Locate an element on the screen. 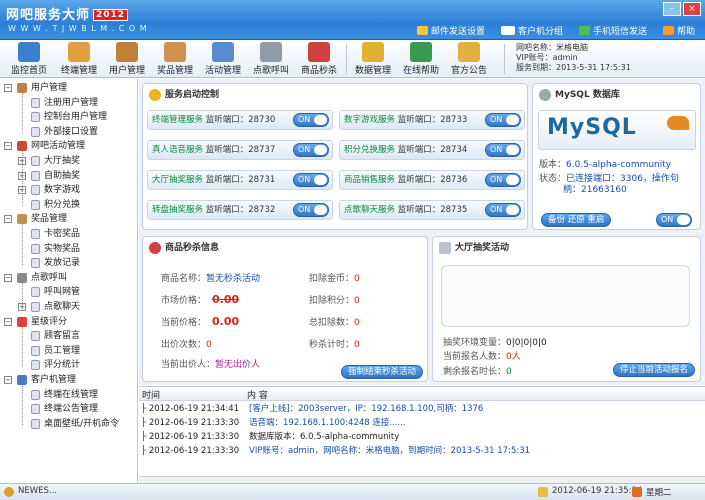 This screenshot has width=705, height=500. tree-item: + 数字游戏 is located at coordinates (68, 190).